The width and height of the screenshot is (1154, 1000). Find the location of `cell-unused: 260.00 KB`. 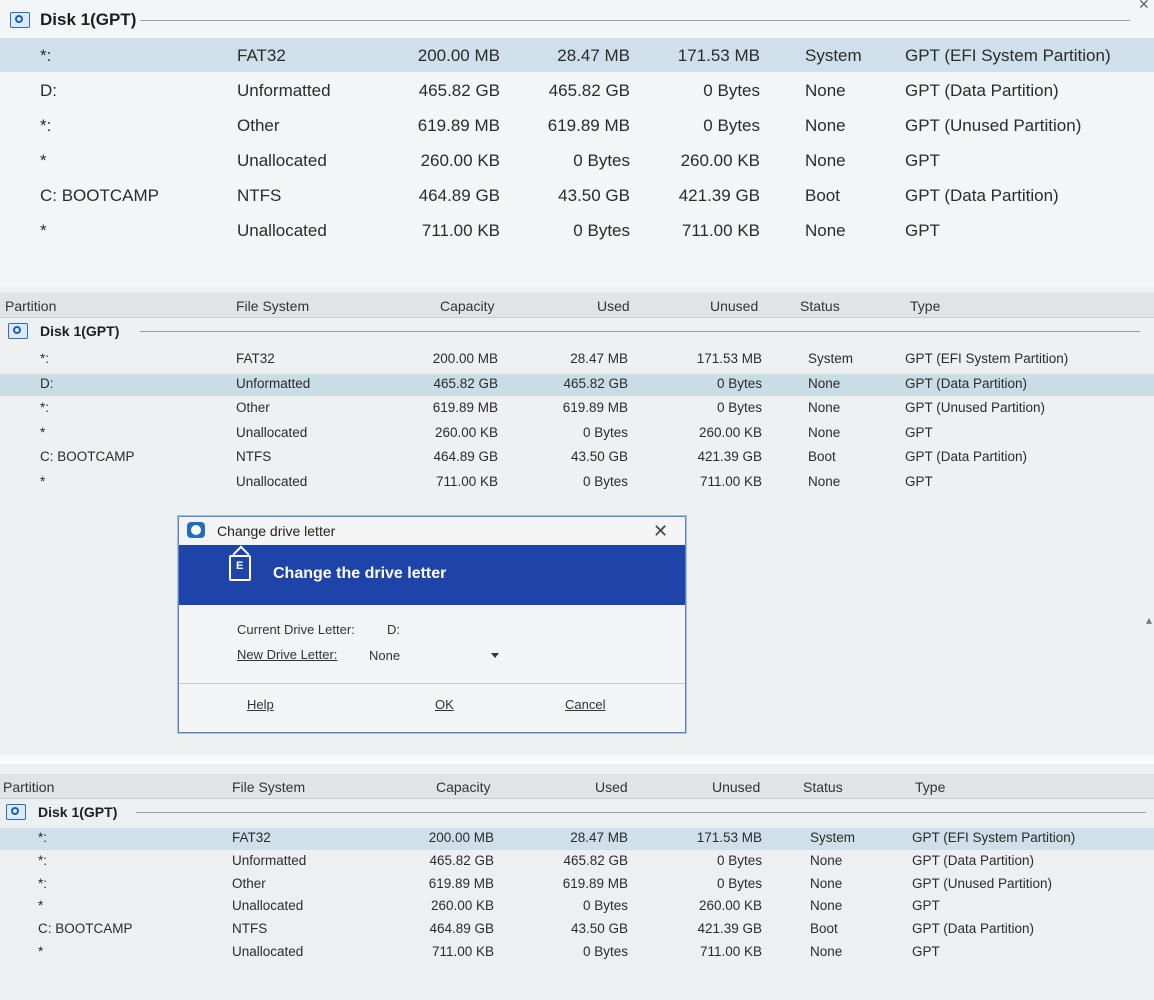

cell-unused: 260.00 KB is located at coordinates (730, 906).